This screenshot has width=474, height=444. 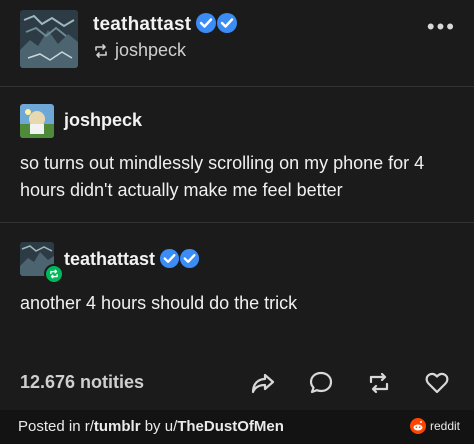 I want to click on reblogged-from-name: joshpeck, so click(x=151, y=50).